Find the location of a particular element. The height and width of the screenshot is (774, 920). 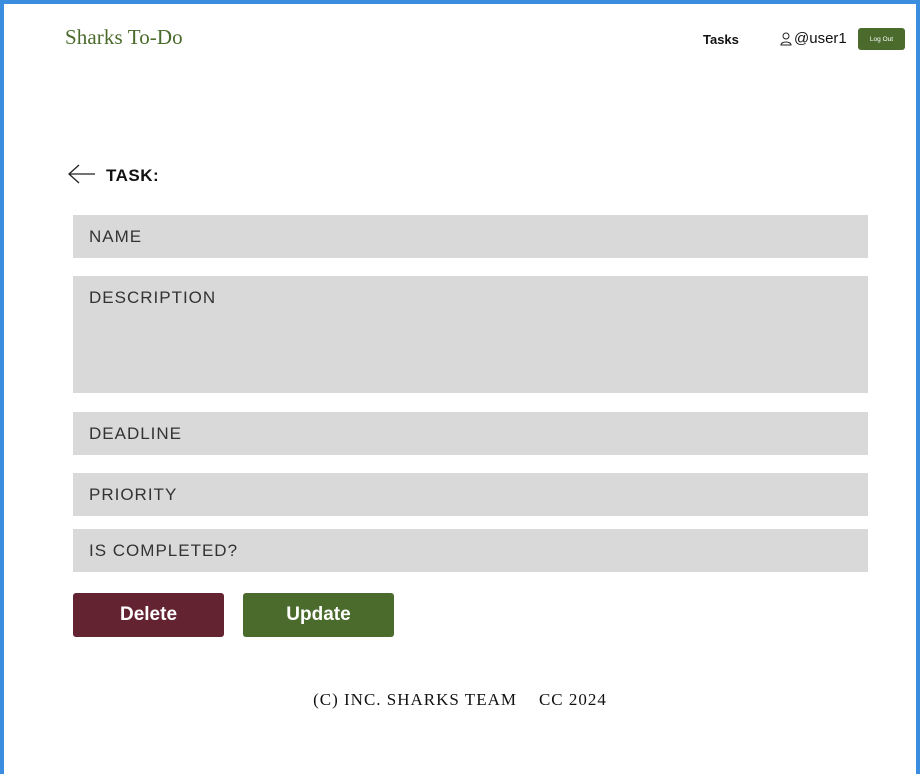

user-menu: @user1 is located at coordinates (813, 38).